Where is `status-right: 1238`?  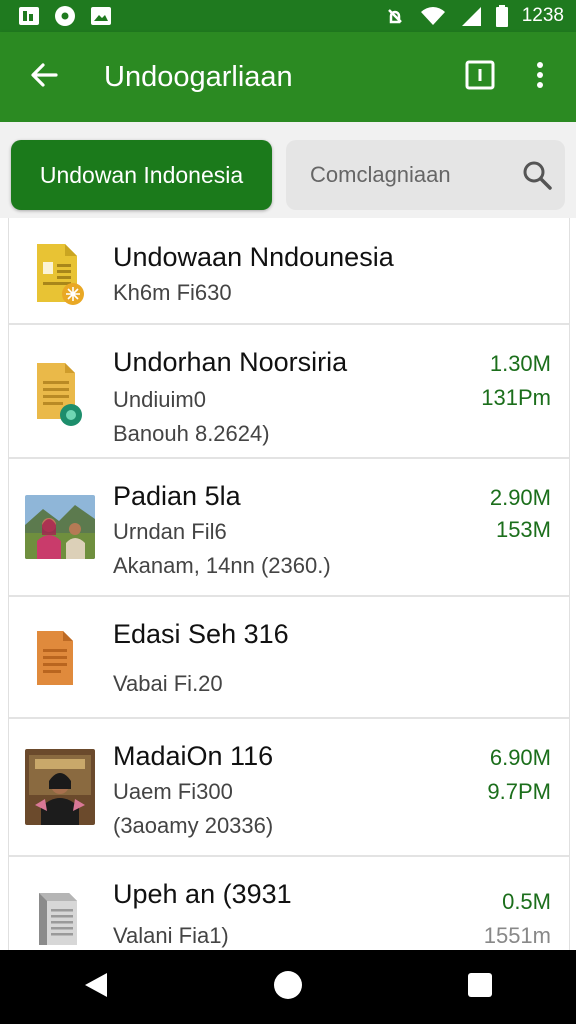 status-right: 1238 is located at coordinates (474, 16).